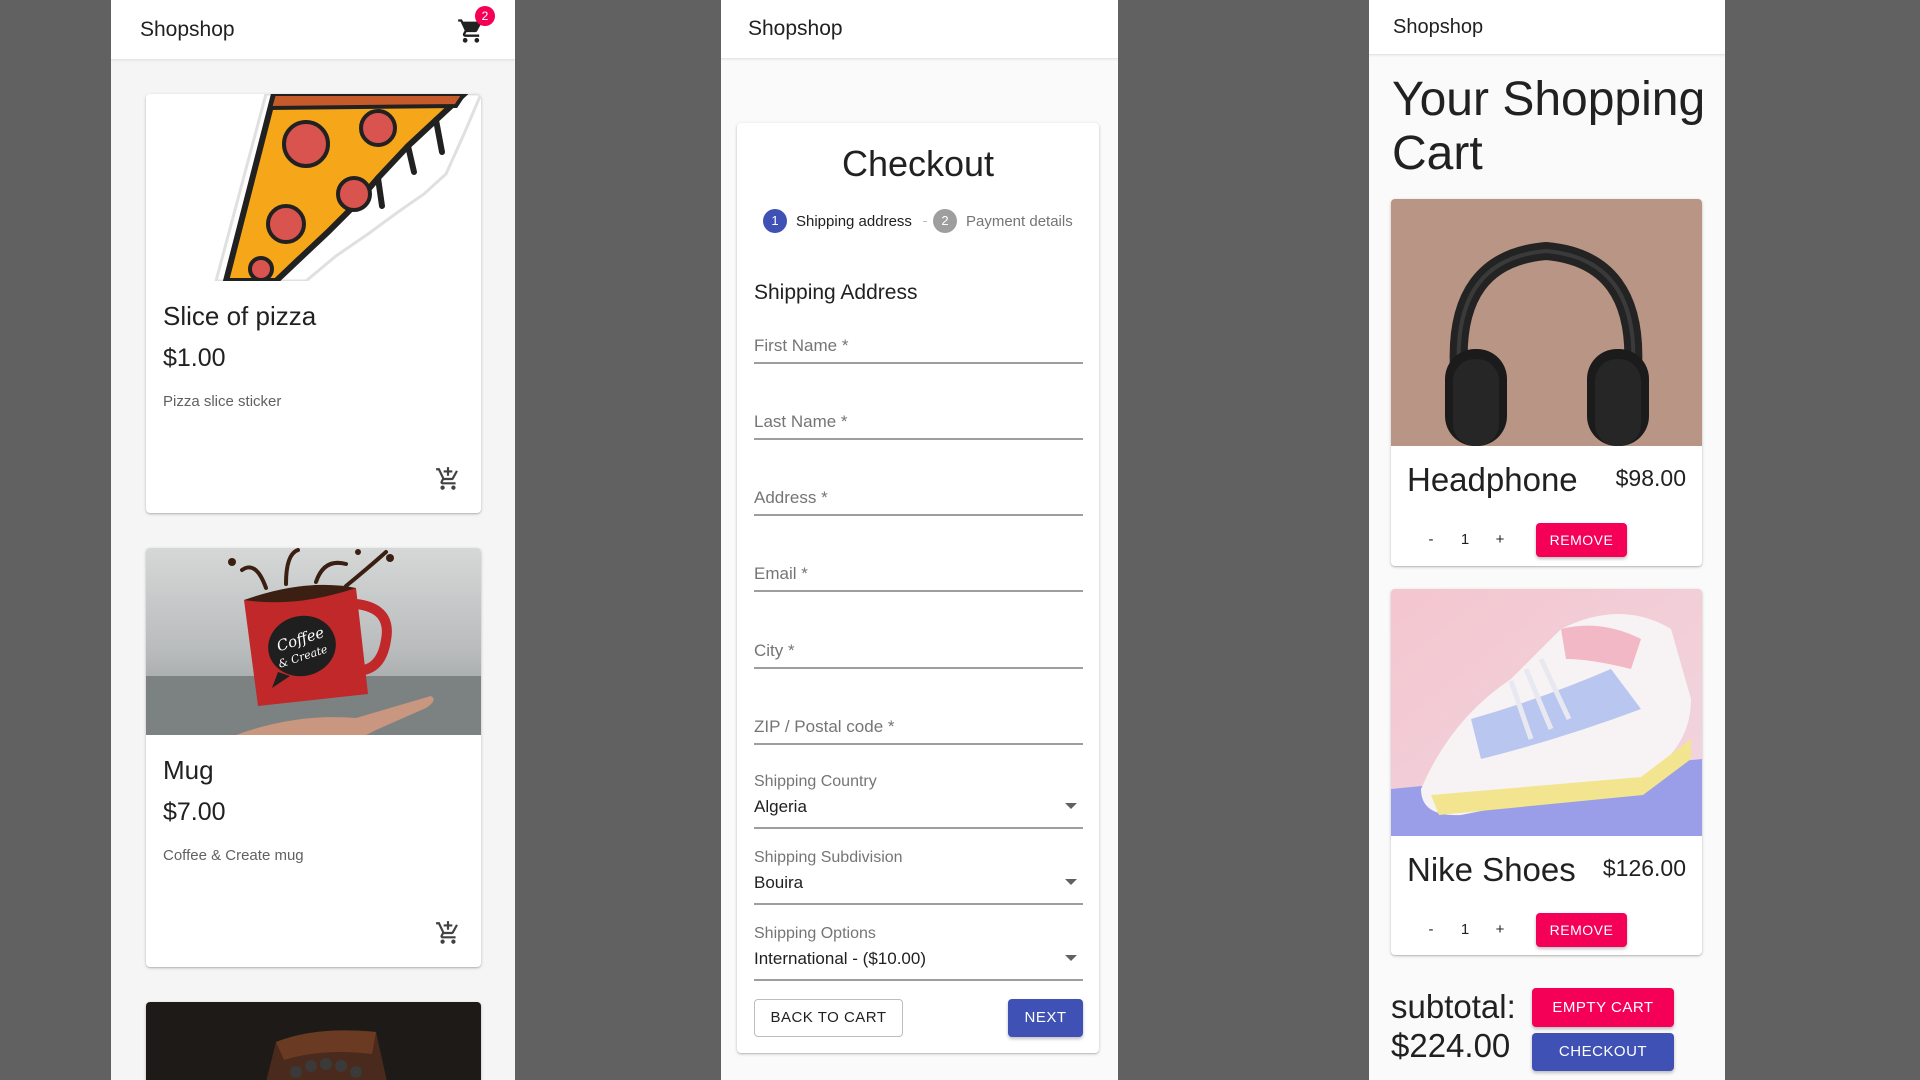  I want to click on cart-item-image-shoes, so click(1546, 712).